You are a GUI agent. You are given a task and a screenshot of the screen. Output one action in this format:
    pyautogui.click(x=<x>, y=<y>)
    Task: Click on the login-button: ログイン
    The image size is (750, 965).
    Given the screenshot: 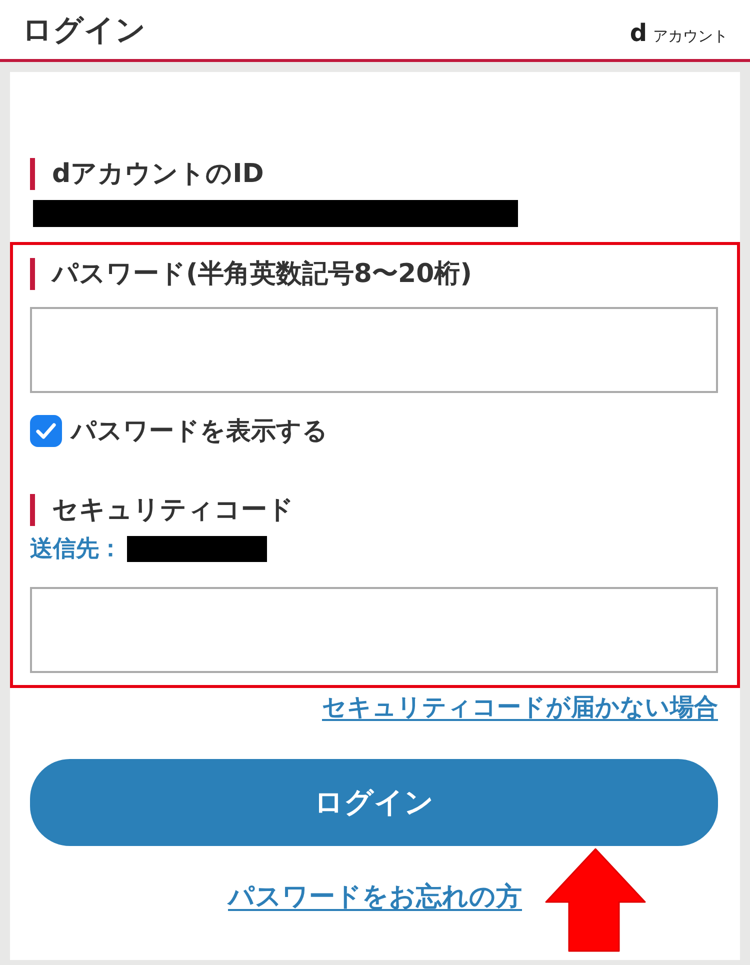 What is the action you would take?
    pyautogui.click(x=374, y=802)
    